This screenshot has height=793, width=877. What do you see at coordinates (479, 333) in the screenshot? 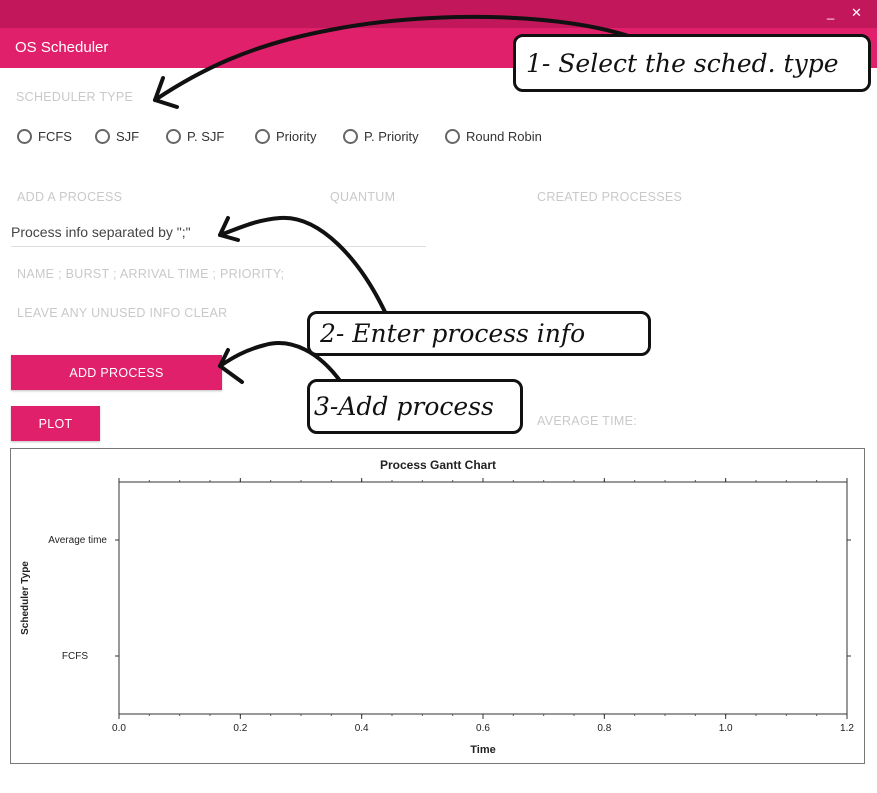
I see `callout-enter-process: 2- Enter process info` at bounding box center [479, 333].